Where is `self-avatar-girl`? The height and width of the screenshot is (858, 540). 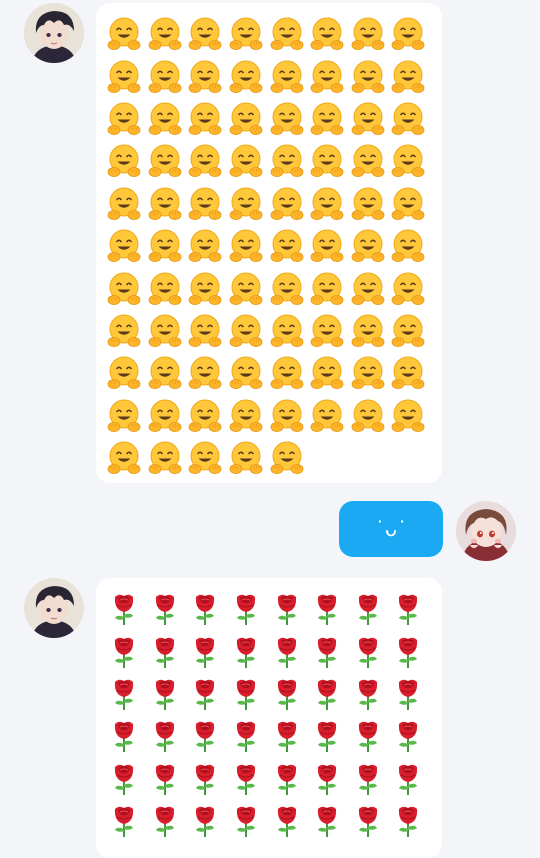 self-avatar-girl is located at coordinates (486, 531).